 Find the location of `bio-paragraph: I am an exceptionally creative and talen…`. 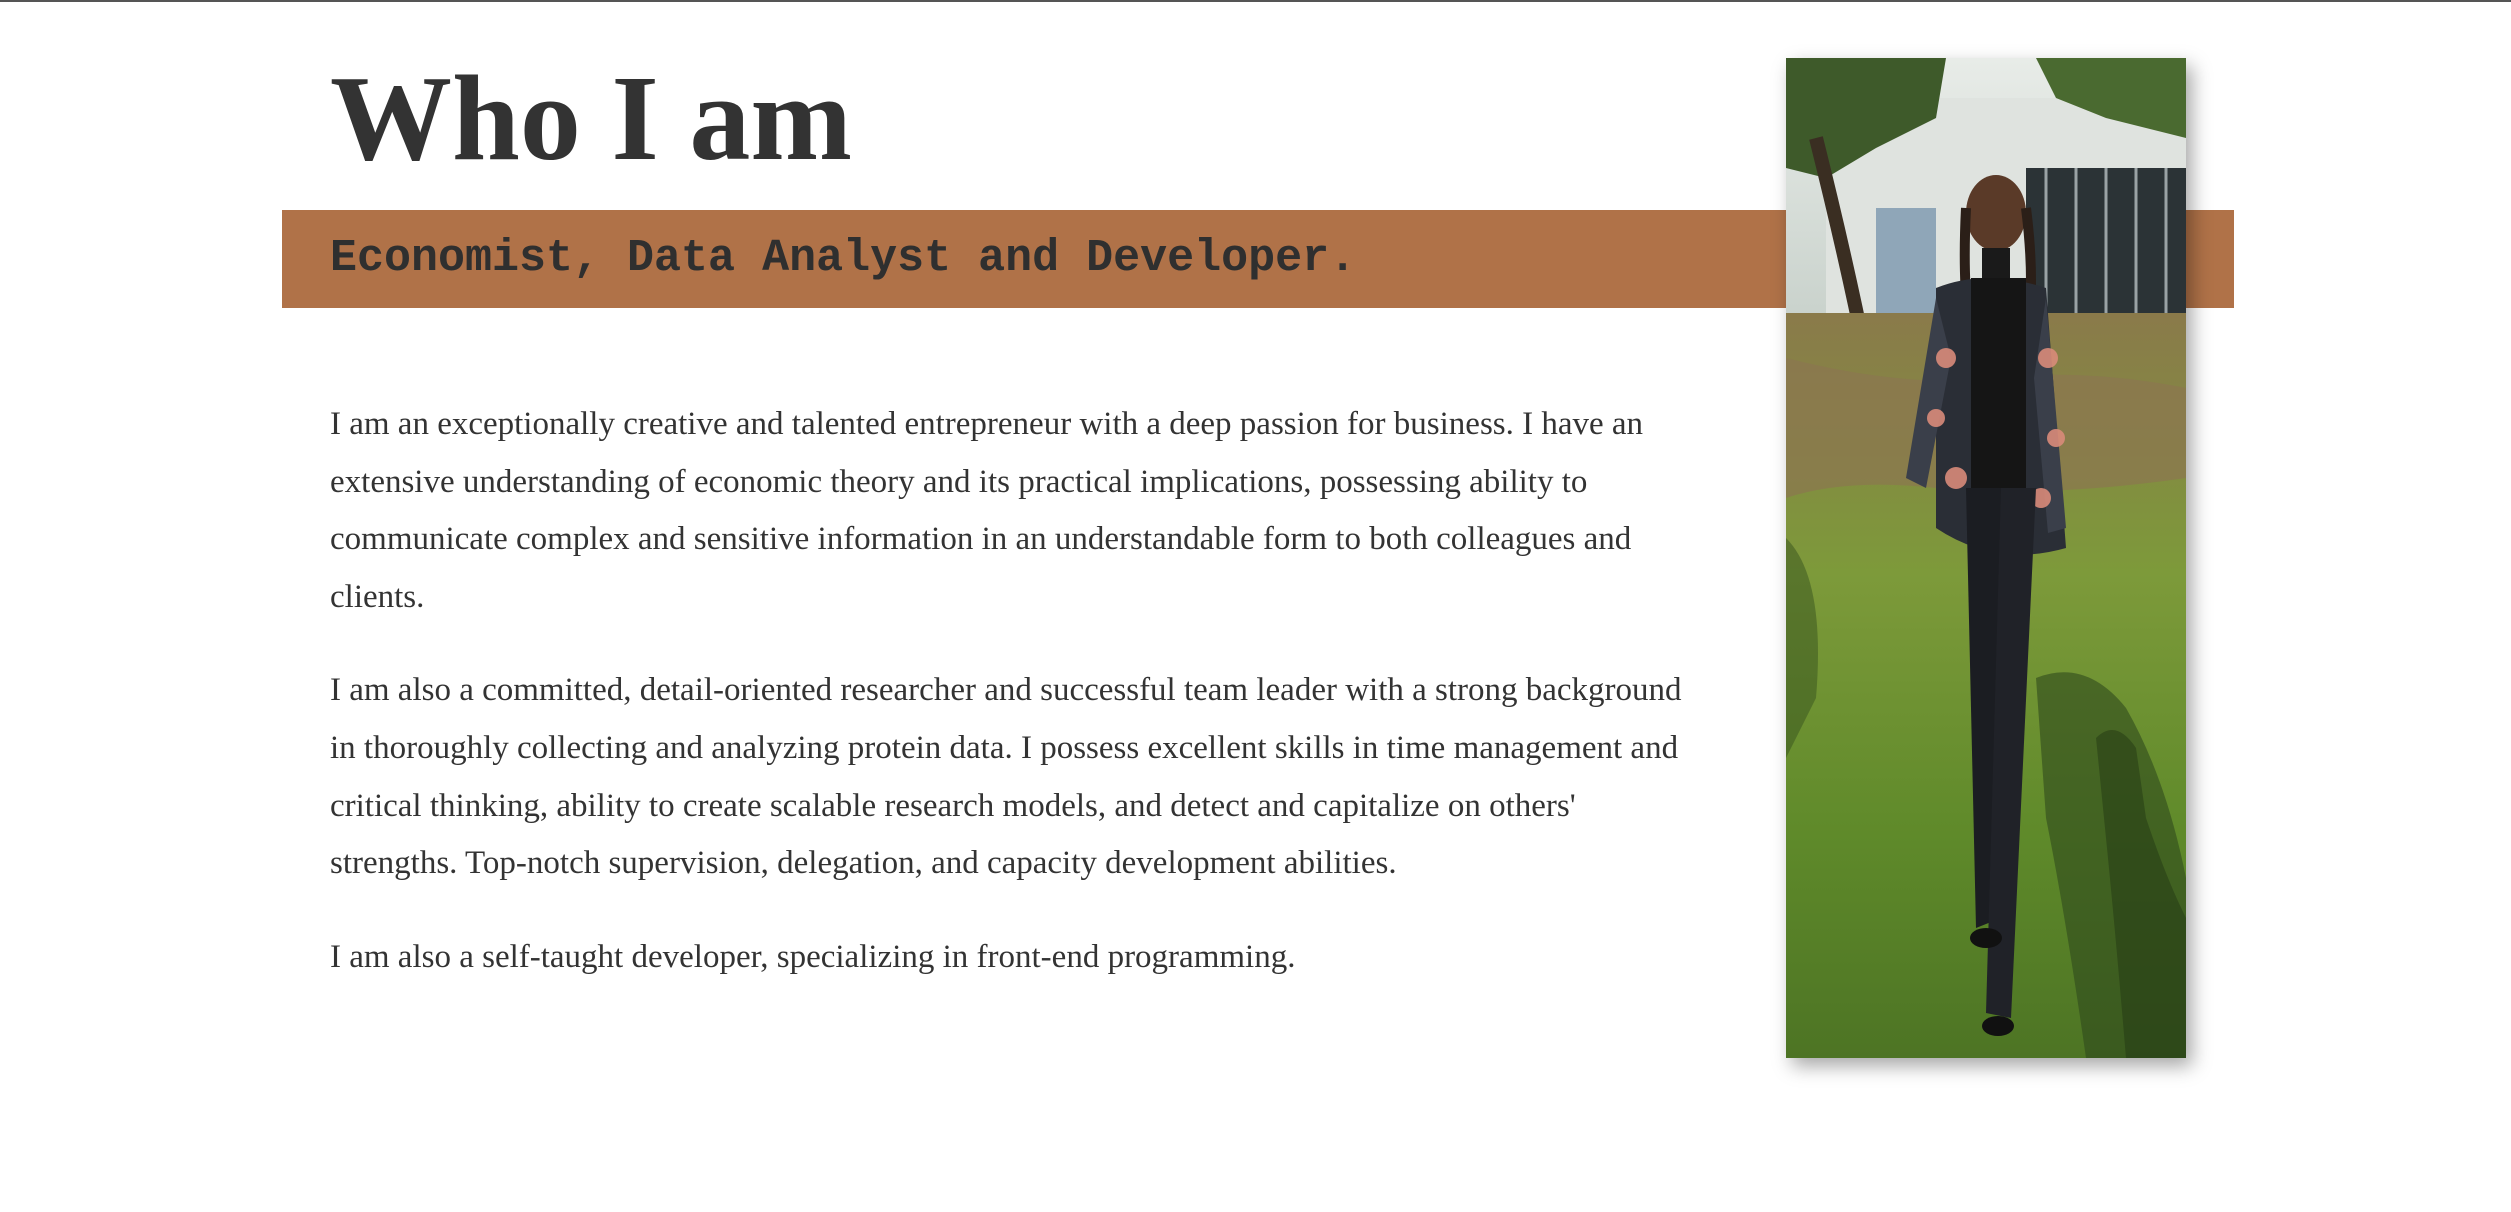

bio-paragraph: I am an exceptionally creative and talen… is located at coordinates (987, 510).